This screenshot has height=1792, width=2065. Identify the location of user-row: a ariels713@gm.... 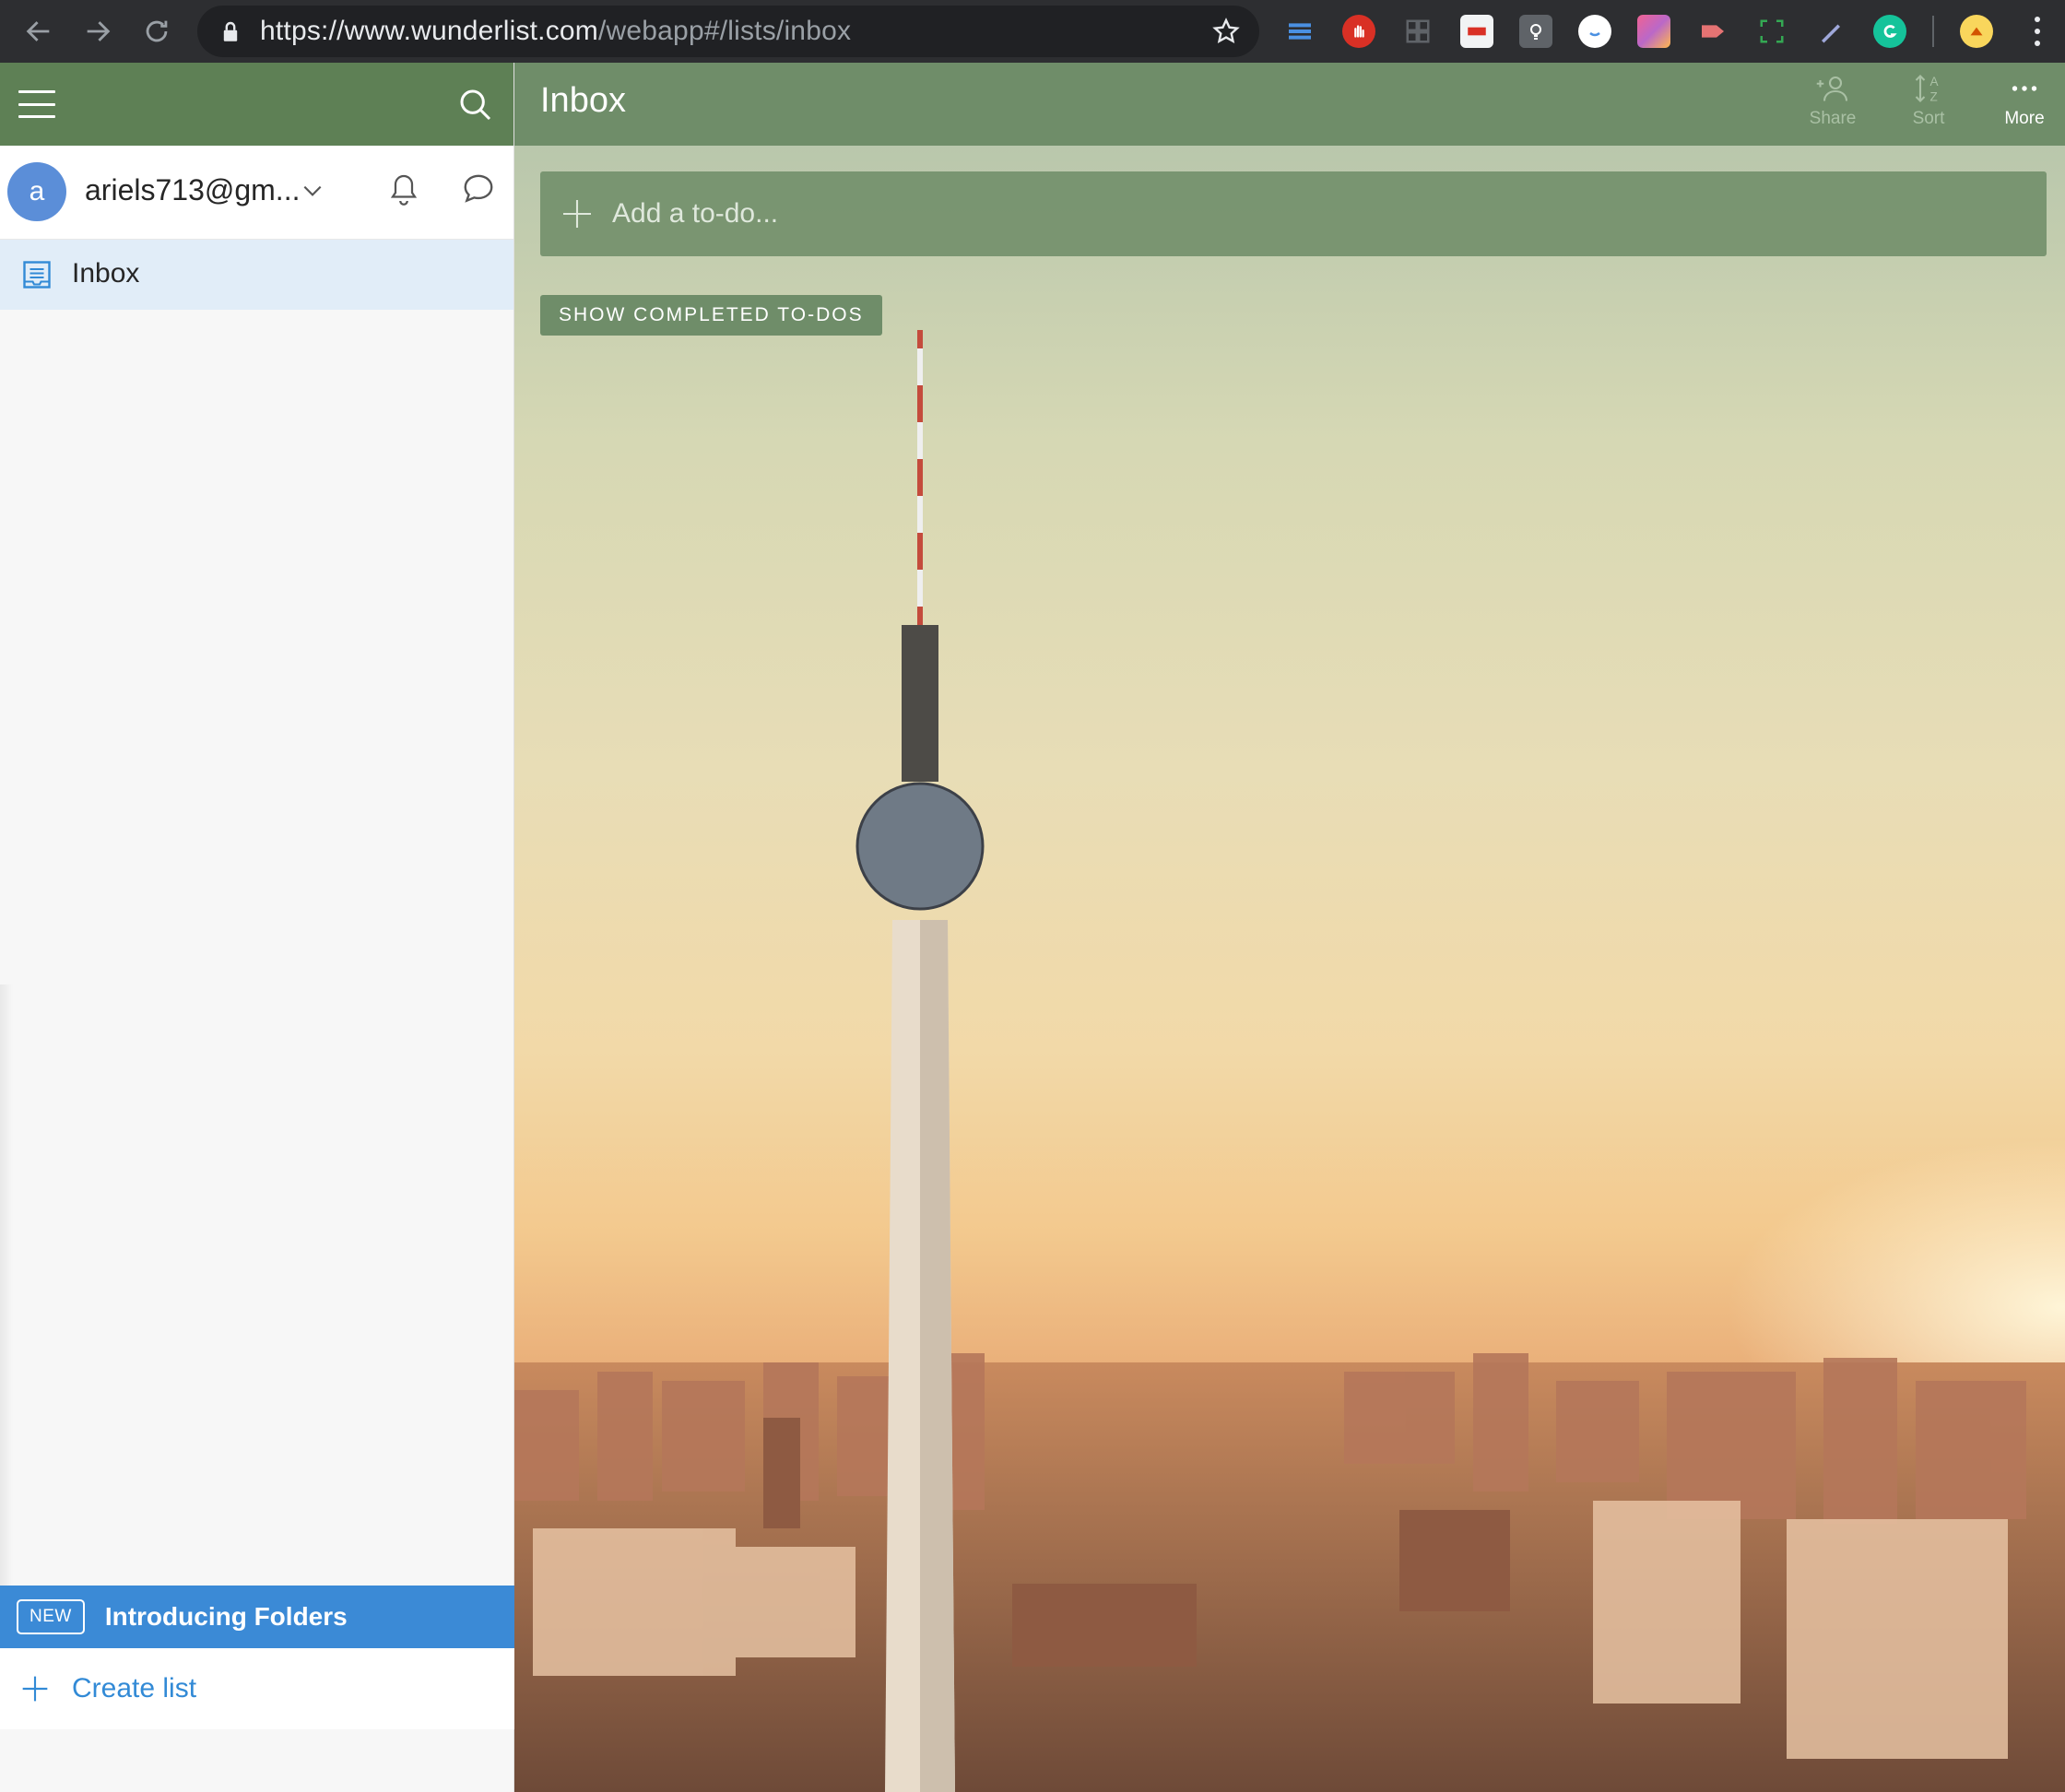
(256, 193).